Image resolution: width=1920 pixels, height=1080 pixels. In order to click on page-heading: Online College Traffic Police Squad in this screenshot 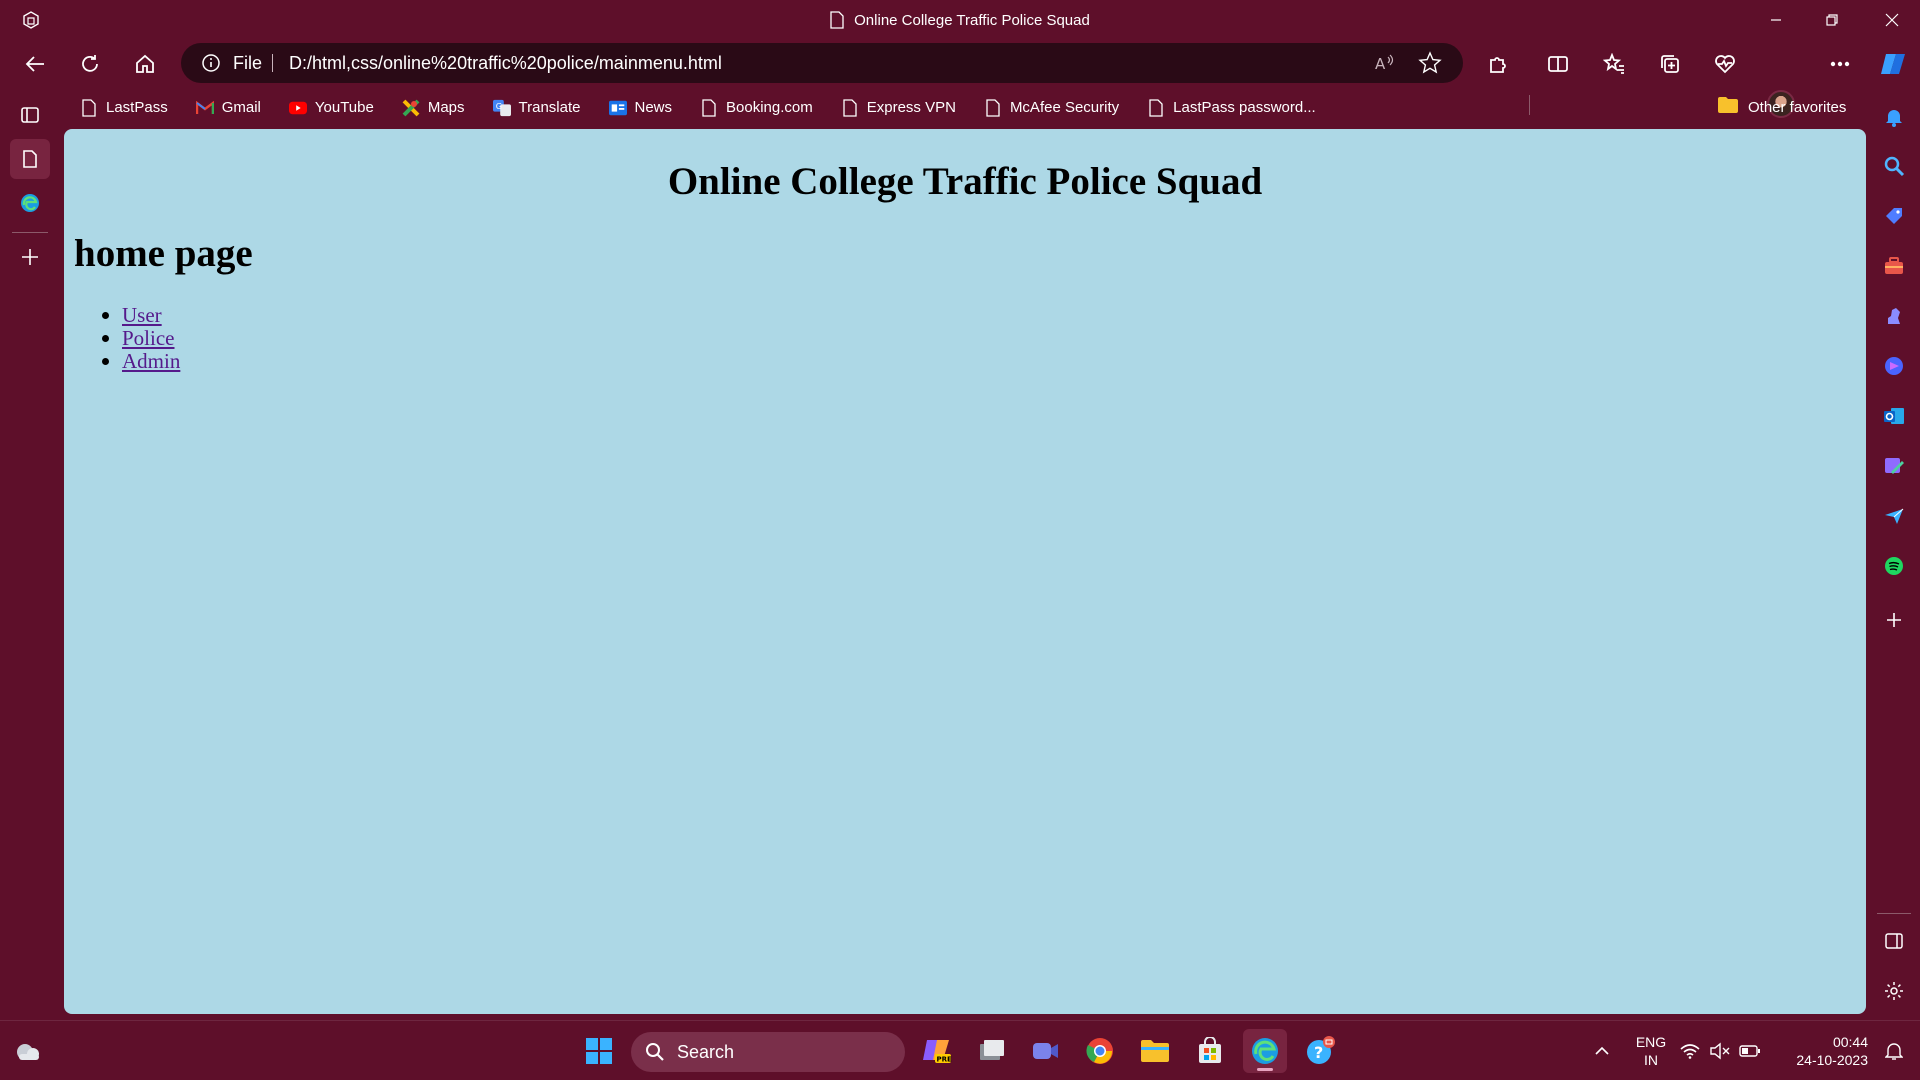, I will do `click(965, 181)`.